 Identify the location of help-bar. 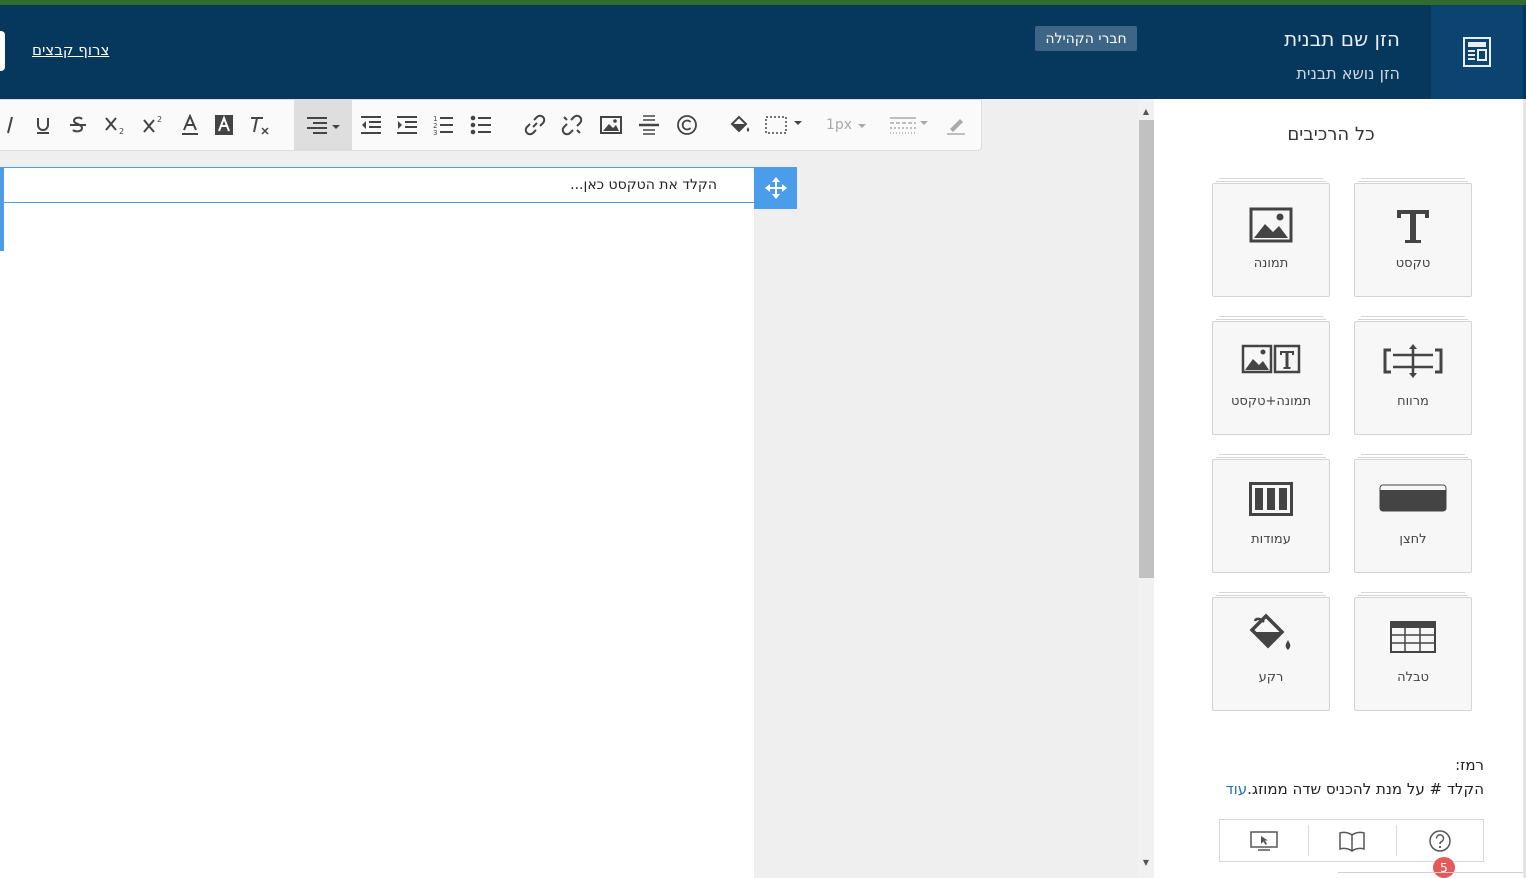
(1351, 840).